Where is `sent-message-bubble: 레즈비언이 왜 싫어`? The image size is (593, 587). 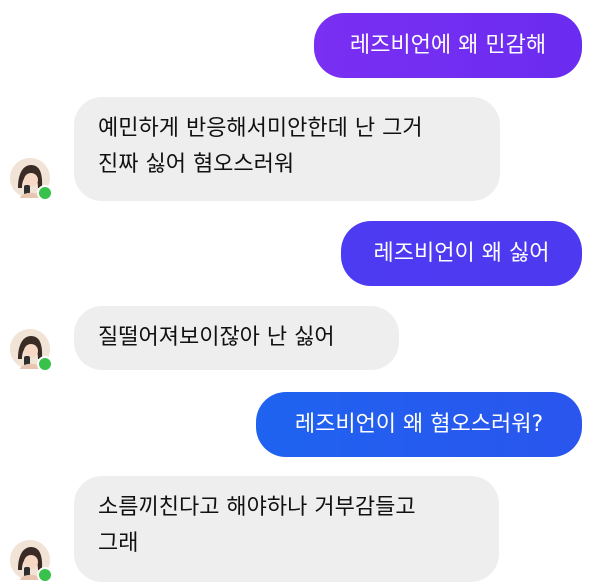
sent-message-bubble: 레즈비언이 왜 싫어 is located at coordinates (461, 253).